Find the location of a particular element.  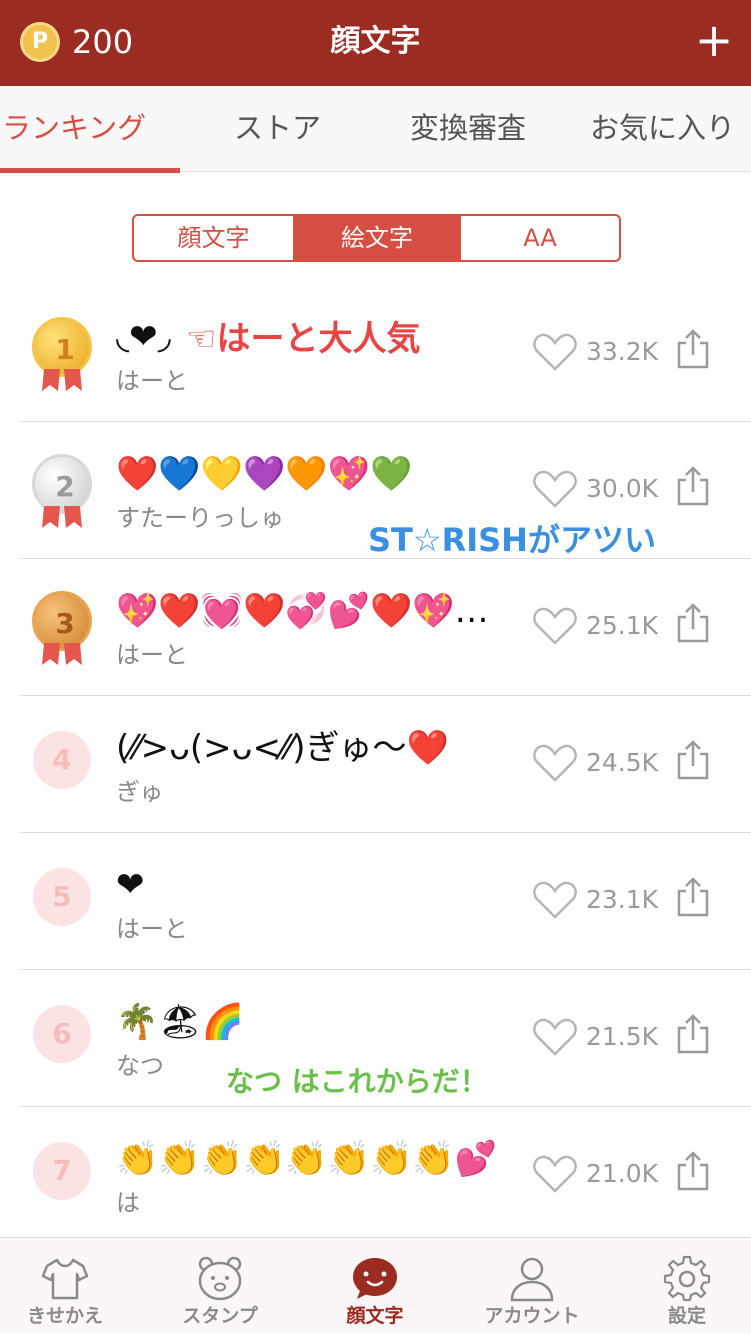

rank-number: 4 is located at coordinates (62, 759).